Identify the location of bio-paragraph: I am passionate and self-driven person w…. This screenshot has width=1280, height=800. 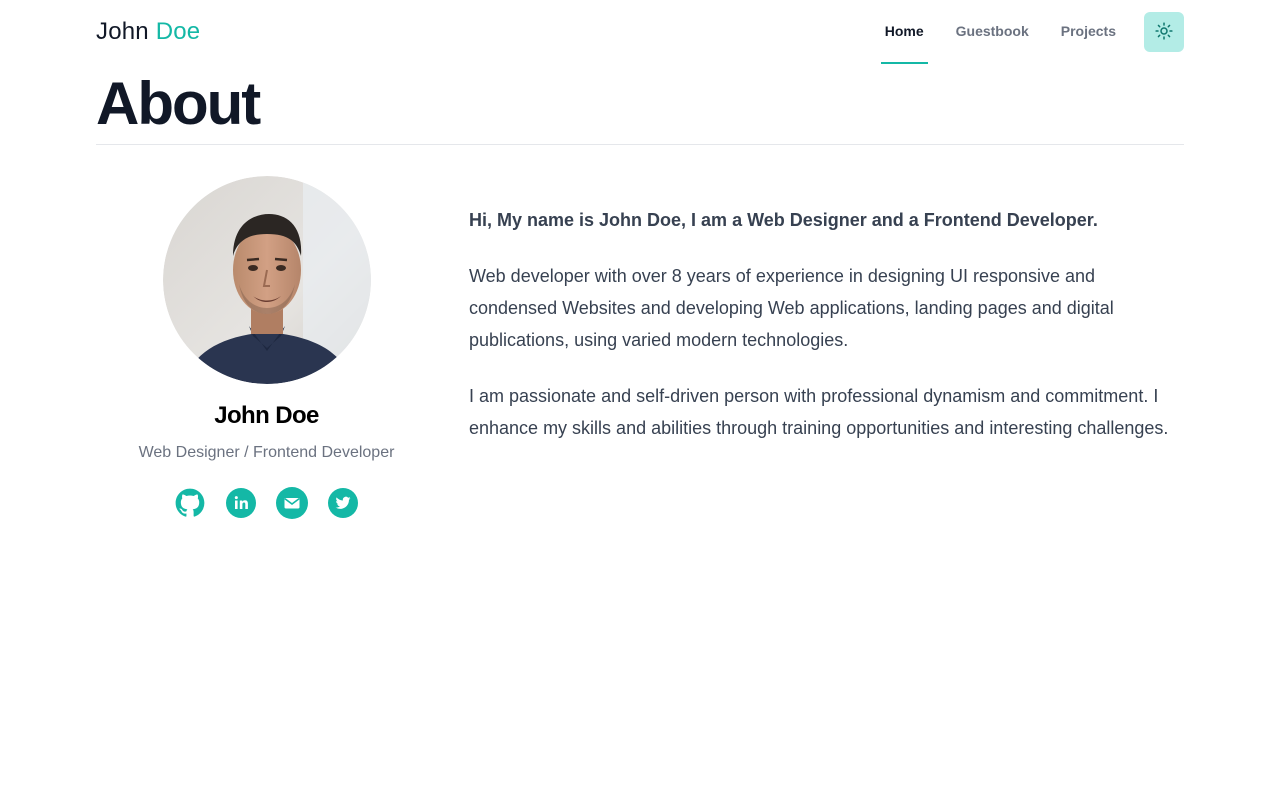
(819, 412).